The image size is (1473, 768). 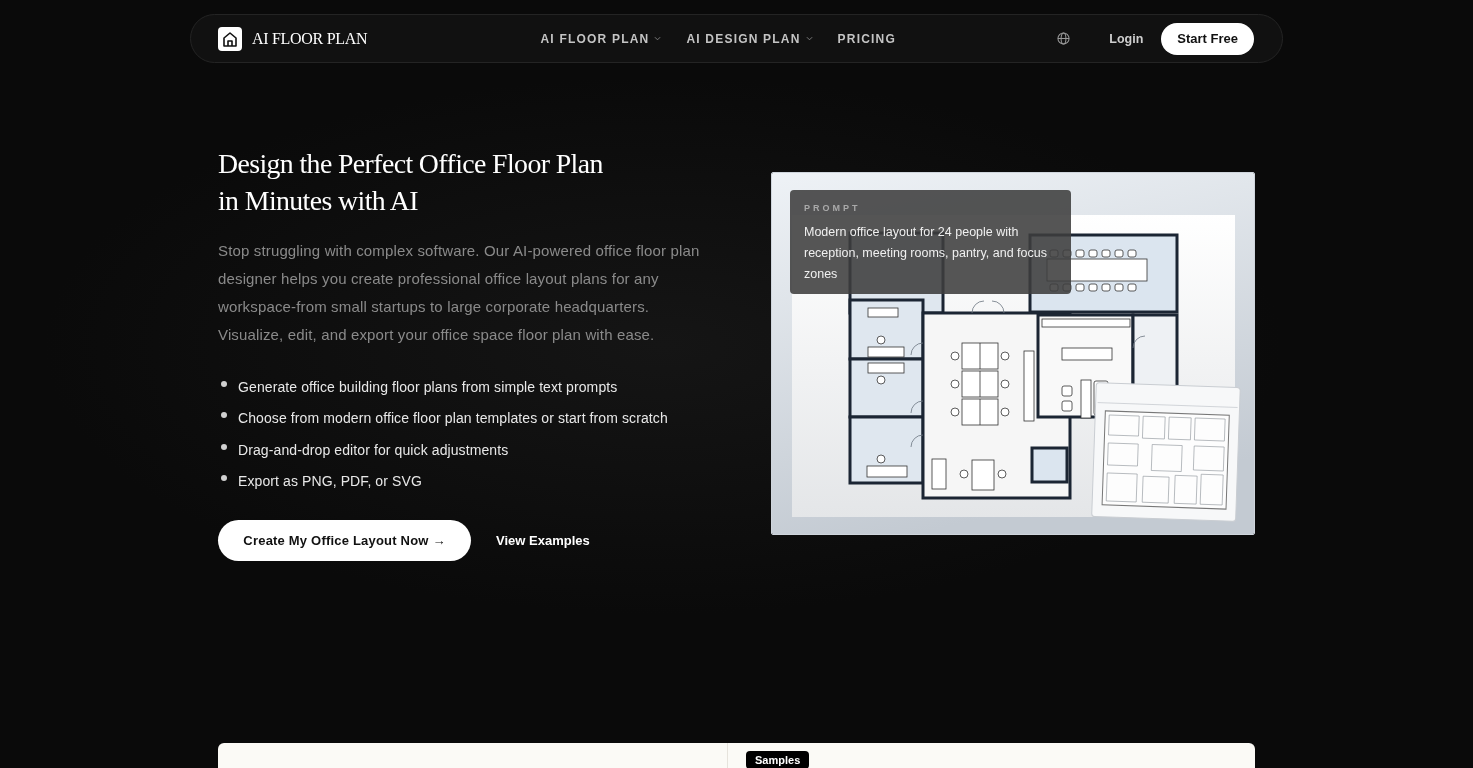 I want to click on section-label: Samples, so click(x=778, y=759).